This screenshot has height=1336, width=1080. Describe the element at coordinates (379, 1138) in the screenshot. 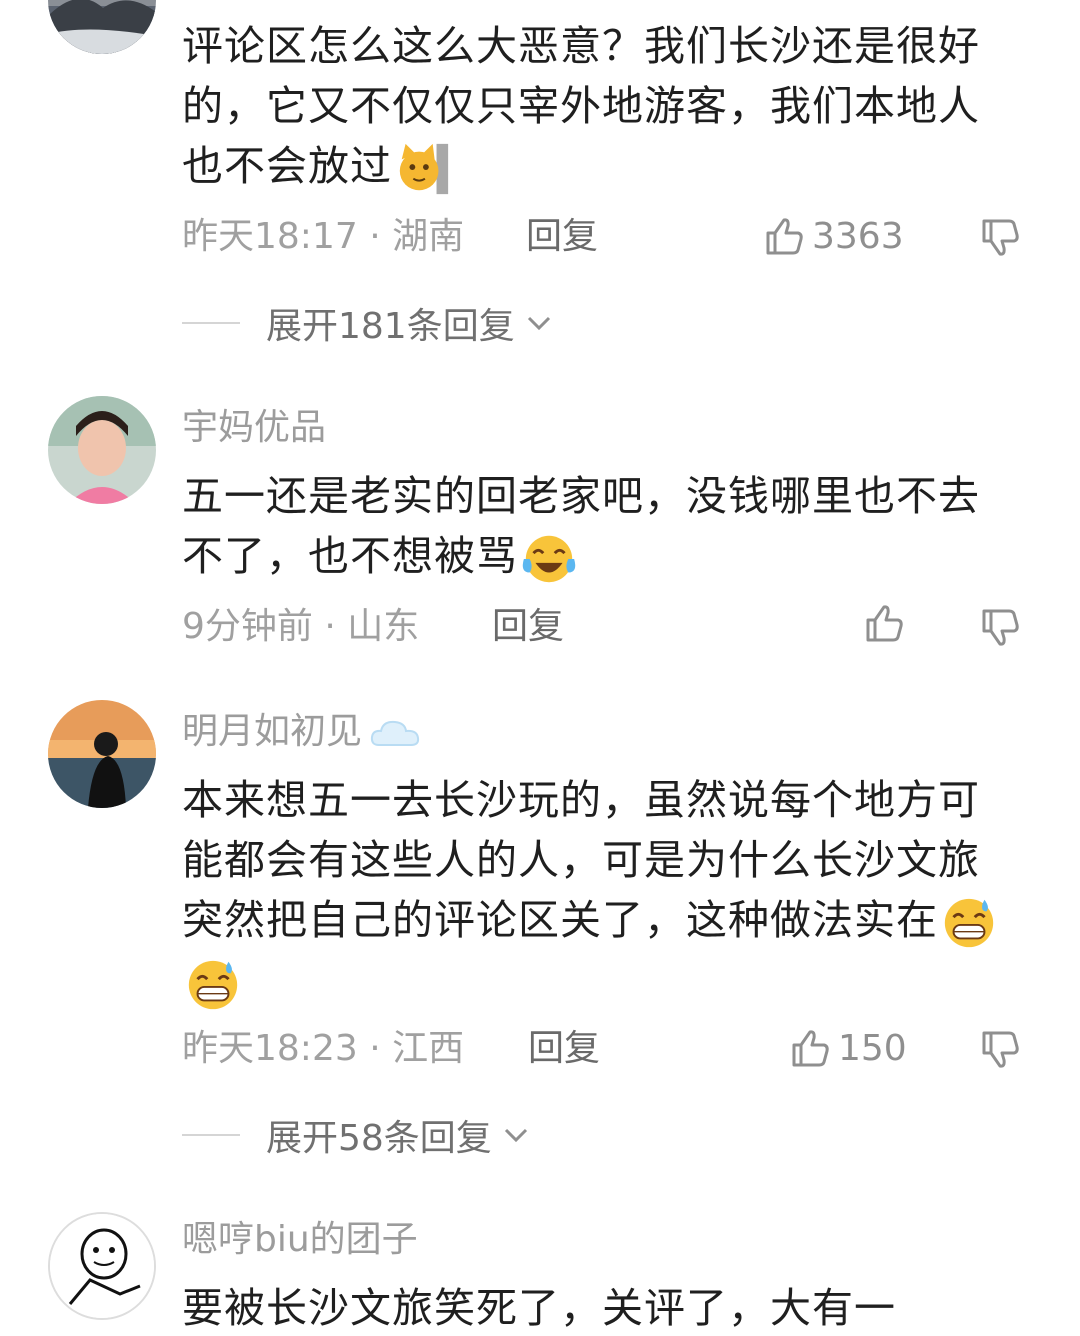

I see `expand-label: 展开58条回复` at that location.